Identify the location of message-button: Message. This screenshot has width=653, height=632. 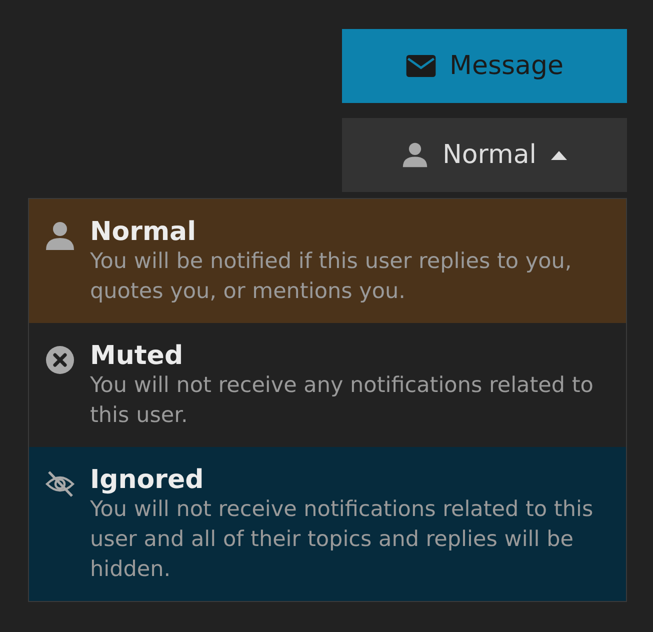
(484, 66).